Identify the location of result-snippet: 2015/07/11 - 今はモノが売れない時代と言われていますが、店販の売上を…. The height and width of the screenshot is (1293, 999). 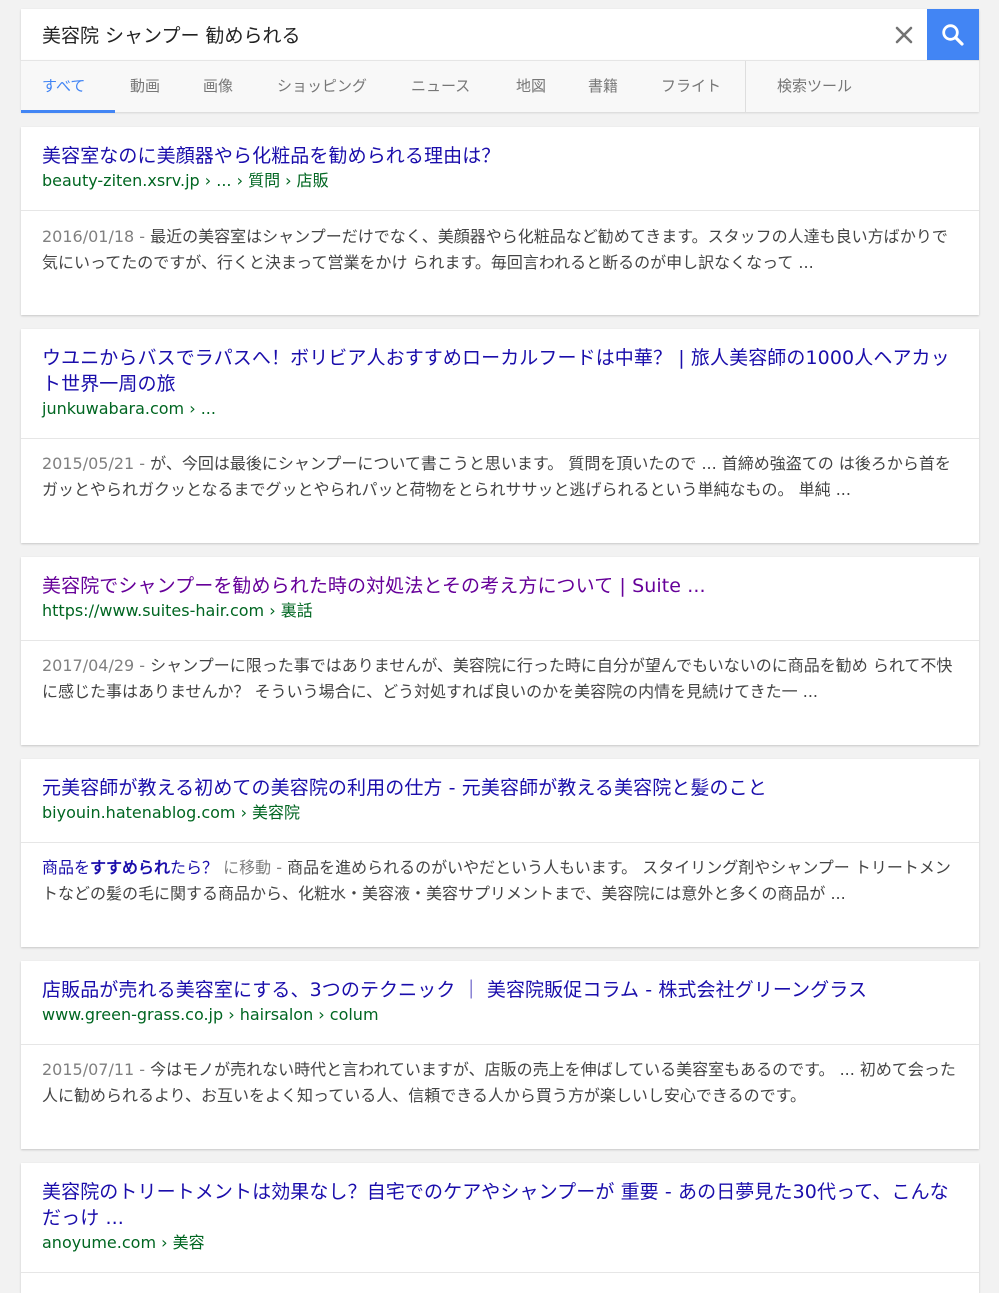
(500, 1083).